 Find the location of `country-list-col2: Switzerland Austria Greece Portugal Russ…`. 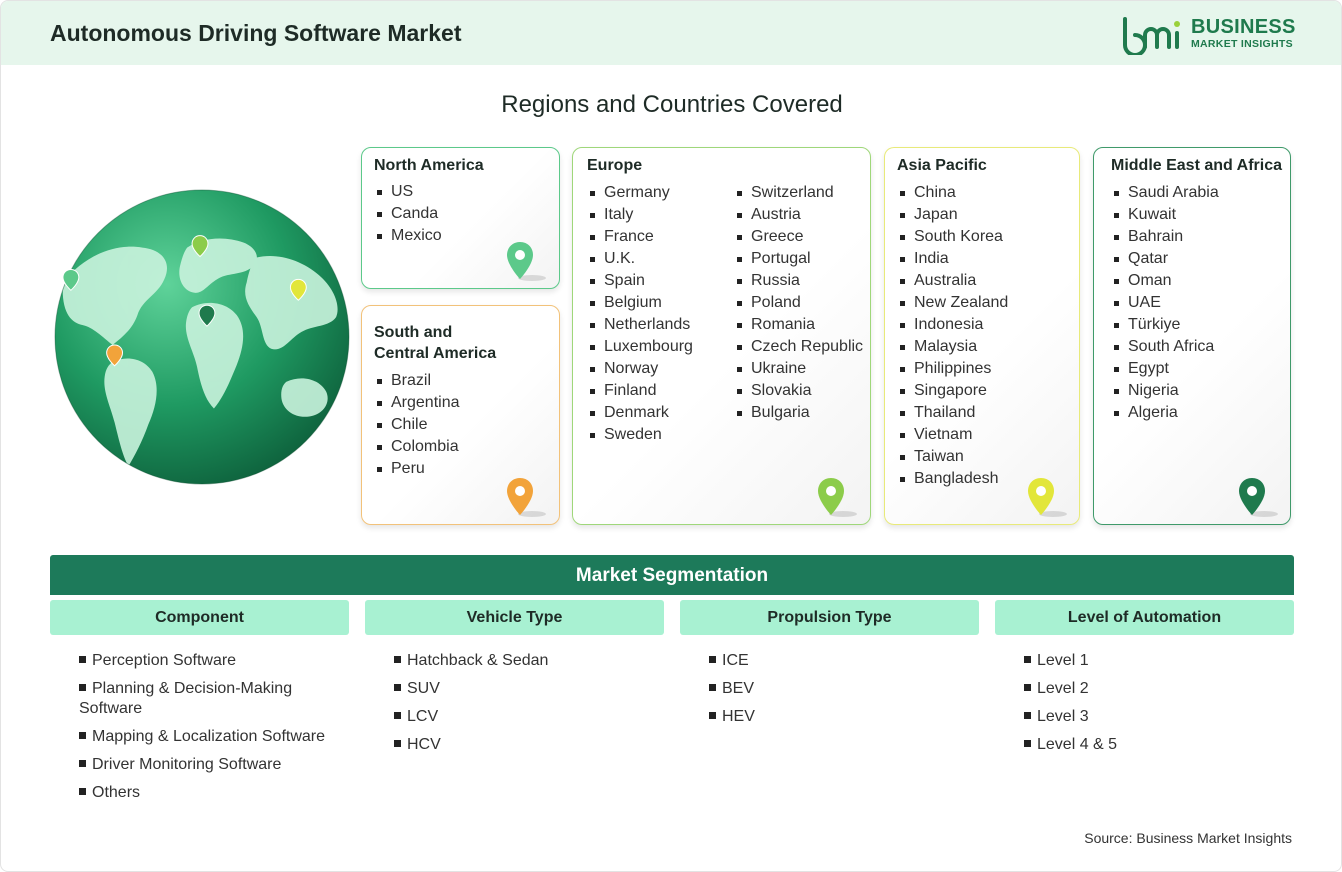

country-list-col2: Switzerland Austria Greece Portugal Russ… is located at coordinates (798, 303).